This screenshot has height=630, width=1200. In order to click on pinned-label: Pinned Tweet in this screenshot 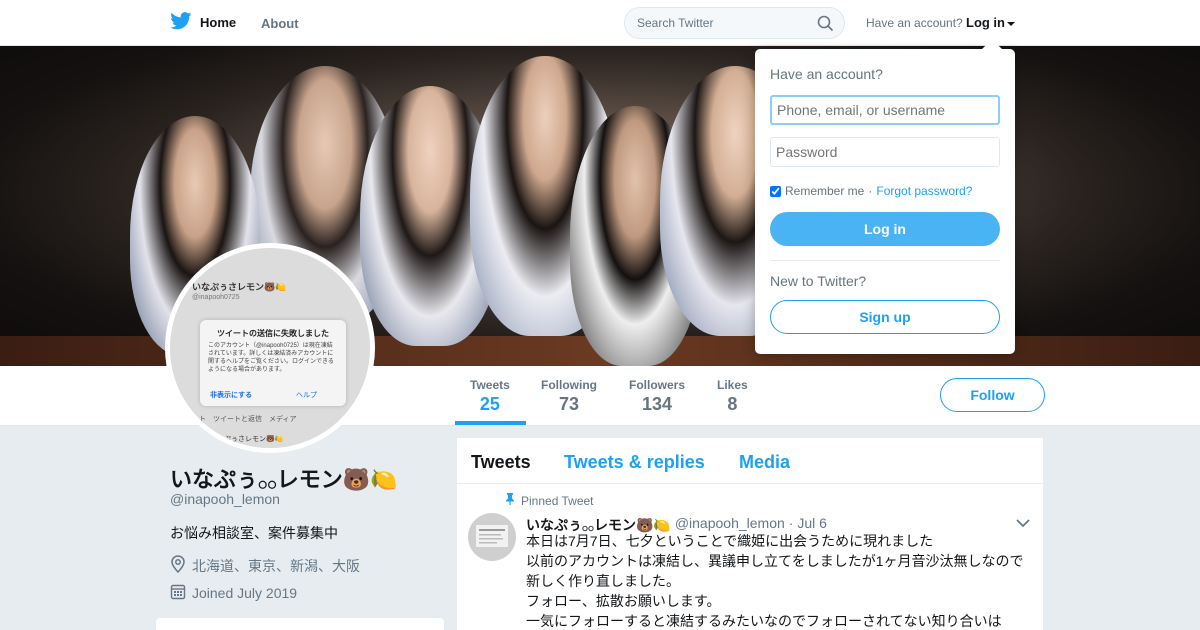, I will do `click(549, 500)`.